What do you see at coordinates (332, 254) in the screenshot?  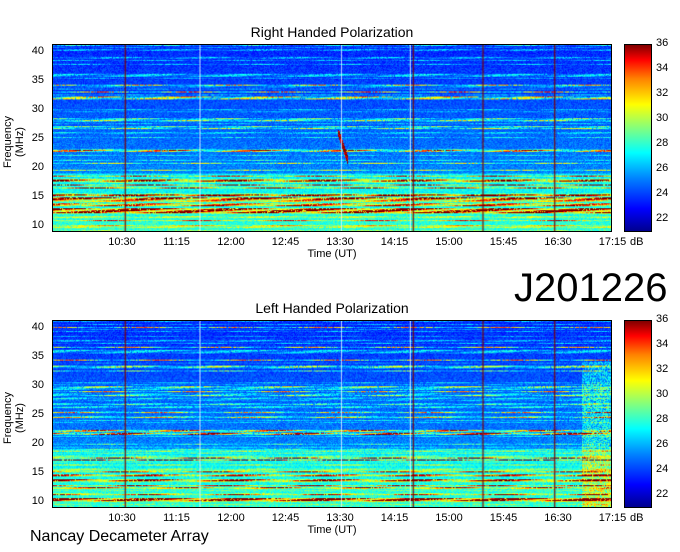 I see `x-axis-label: Time (UT)` at bounding box center [332, 254].